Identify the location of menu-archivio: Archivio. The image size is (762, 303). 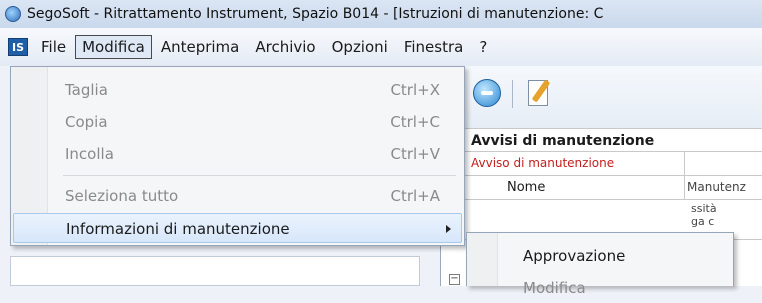
(285, 47).